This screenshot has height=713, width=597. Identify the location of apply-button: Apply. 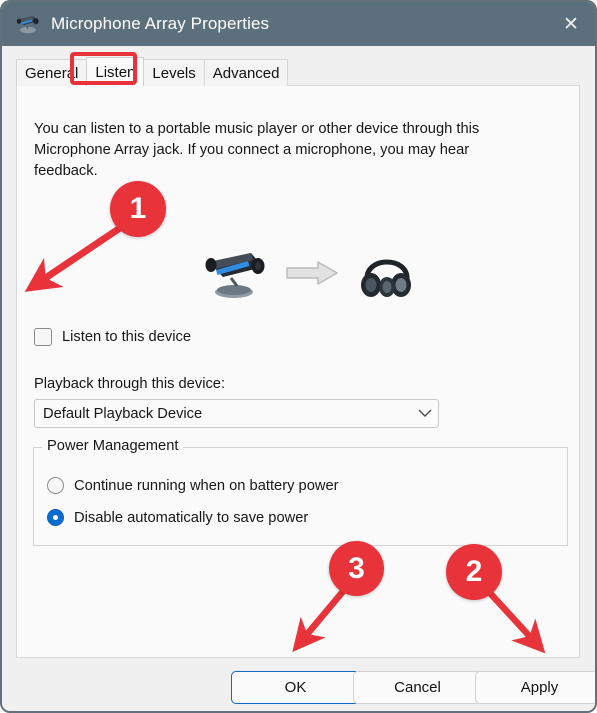
(535, 687).